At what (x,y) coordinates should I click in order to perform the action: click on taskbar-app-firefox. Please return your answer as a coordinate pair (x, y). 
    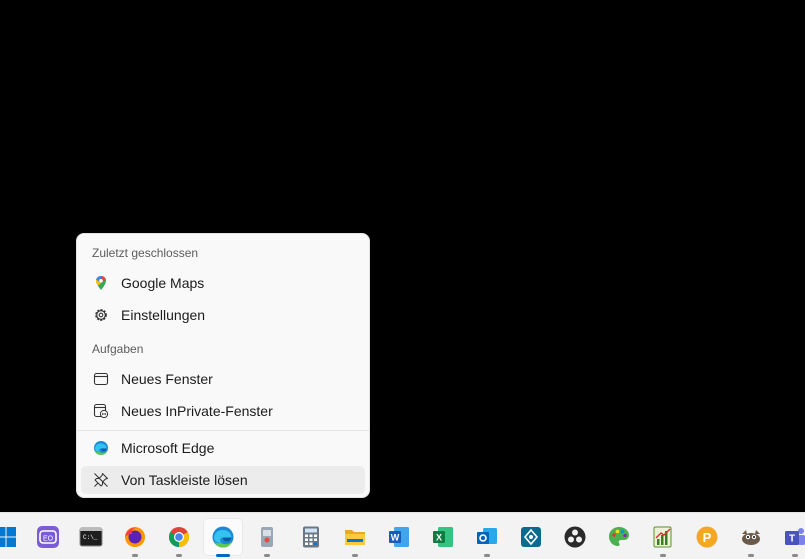
    Looking at the image, I should click on (135, 537).